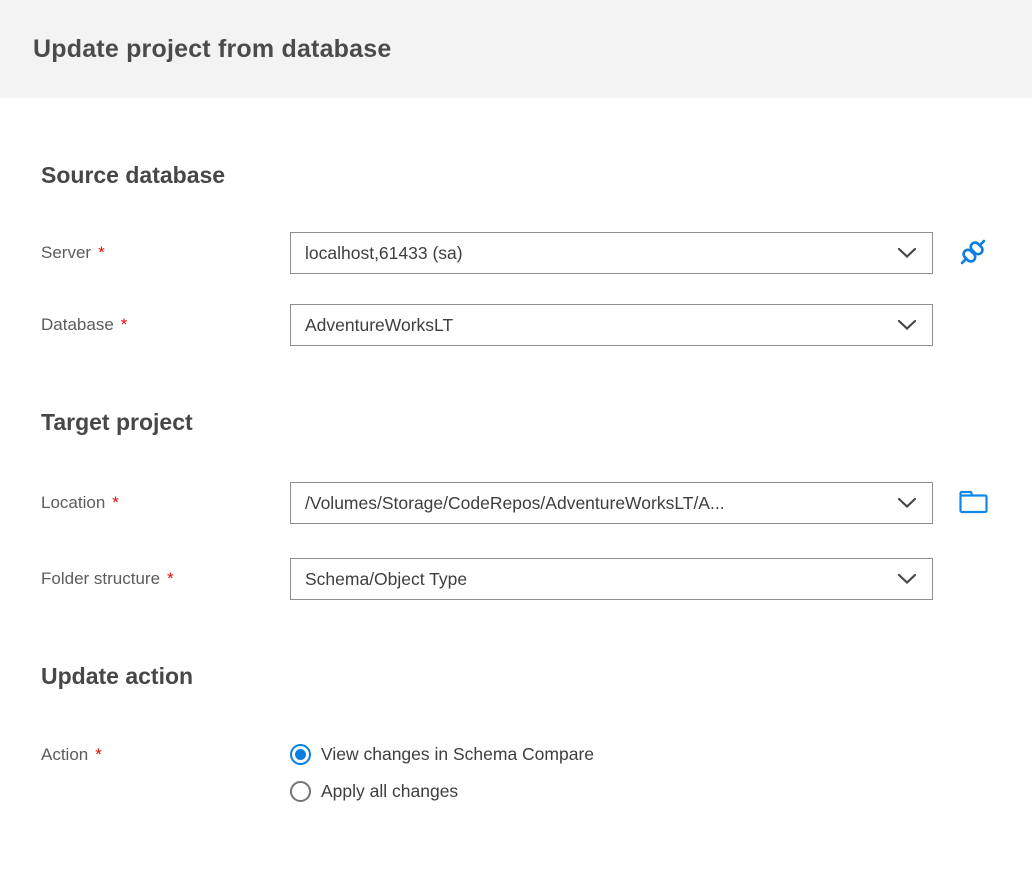 The height and width of the screenshot is (871, 1032). I want to click on folder-structure-dropdown-value: Schema/Object Type, so click(386, 578).